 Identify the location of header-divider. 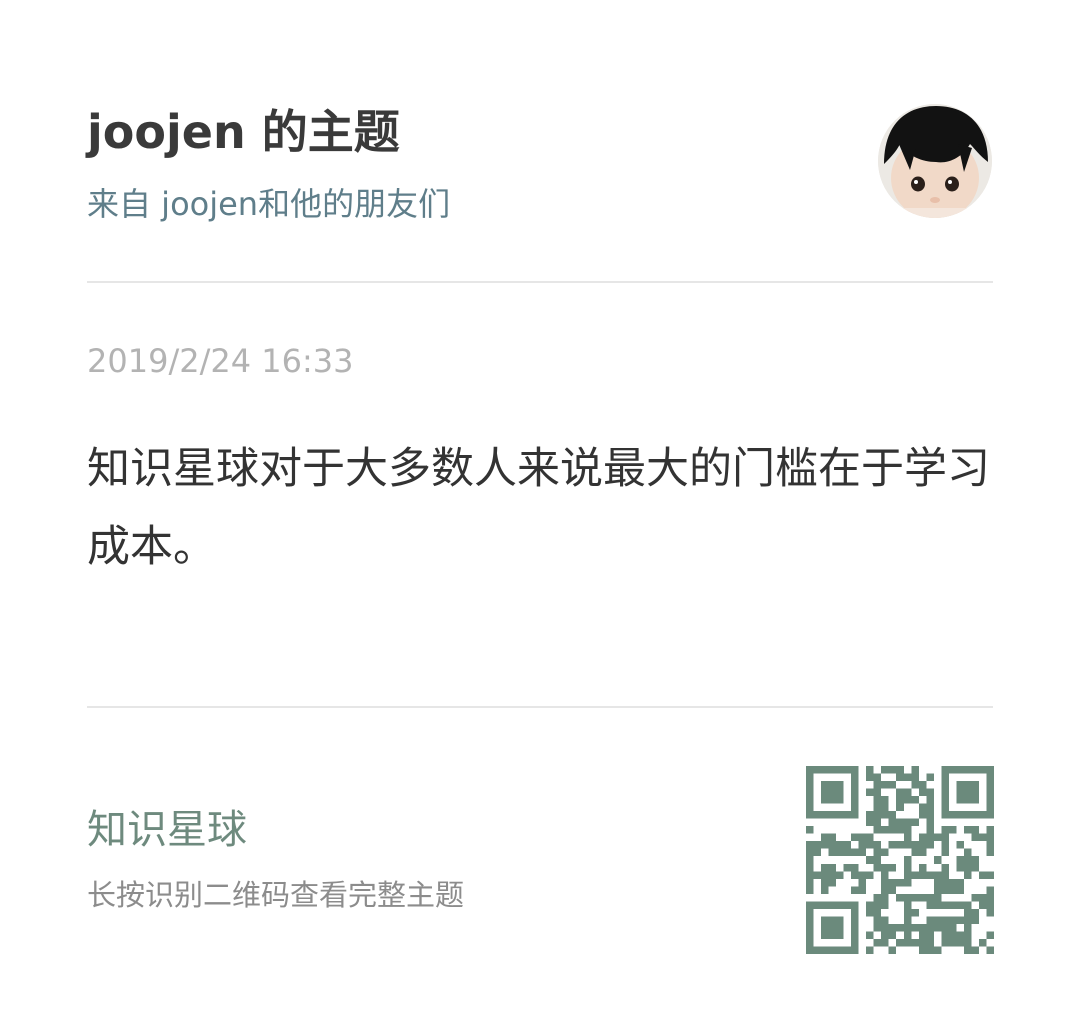
(540, 282).